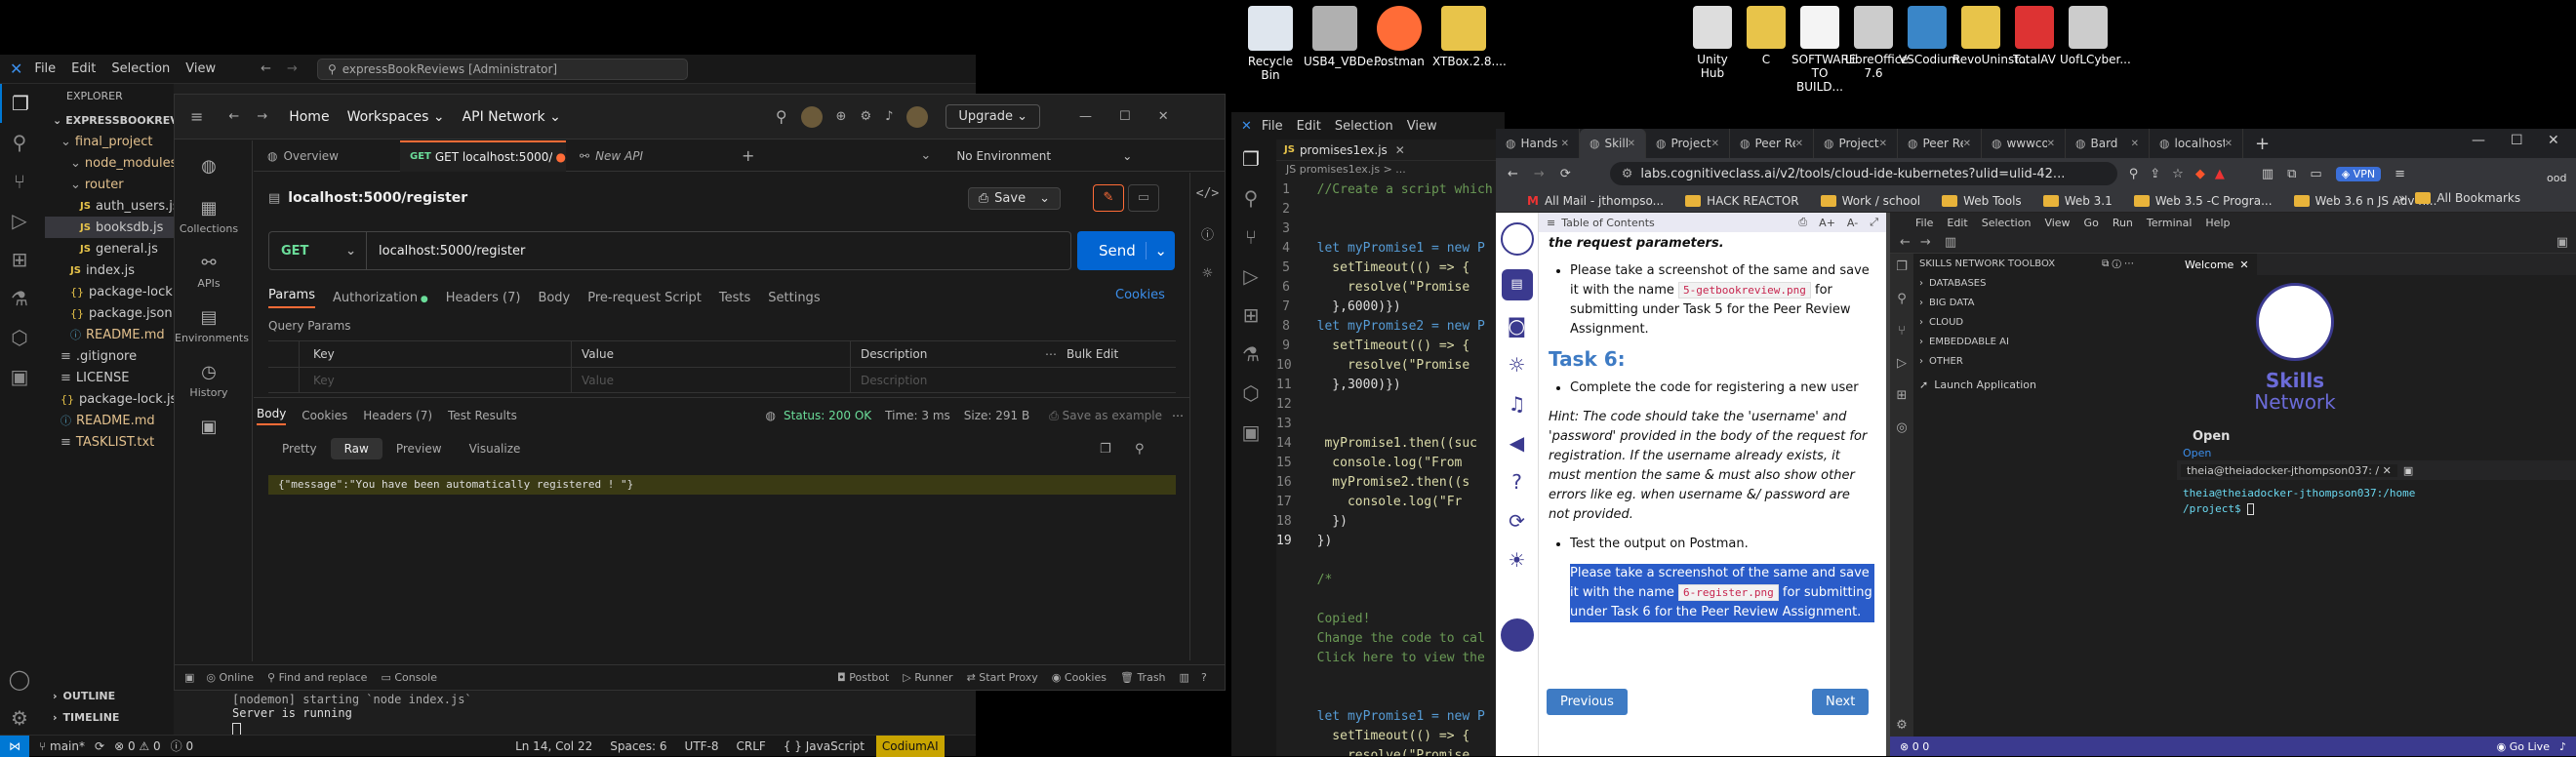  Describe the element at coordinates (1517, 482) in the screenshot. I see `help-icon: ?` at that location.